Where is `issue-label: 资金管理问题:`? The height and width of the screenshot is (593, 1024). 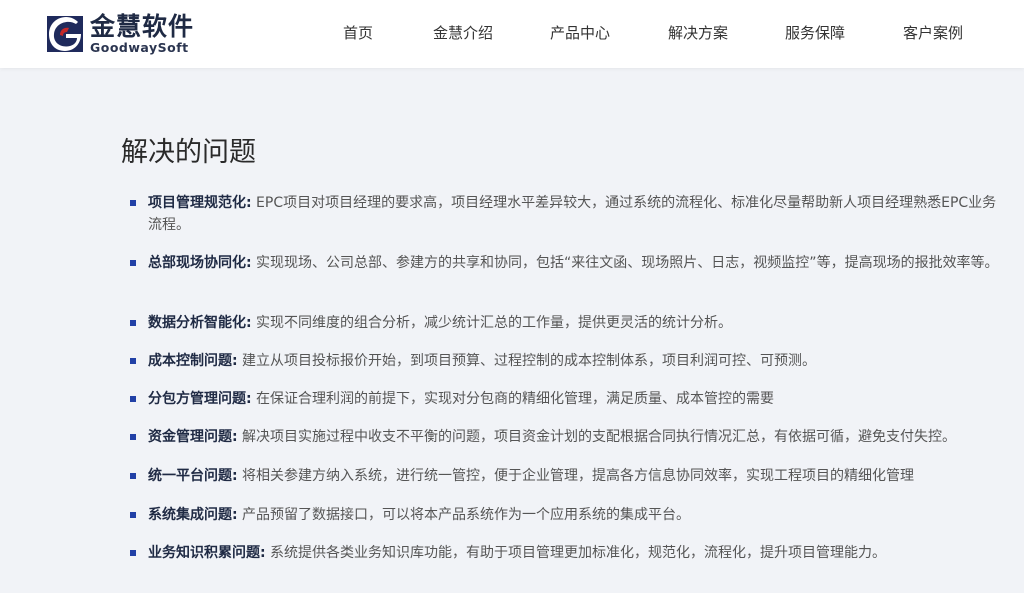
issue-label: 资金管理问题: is located at coordinates (193, 437).